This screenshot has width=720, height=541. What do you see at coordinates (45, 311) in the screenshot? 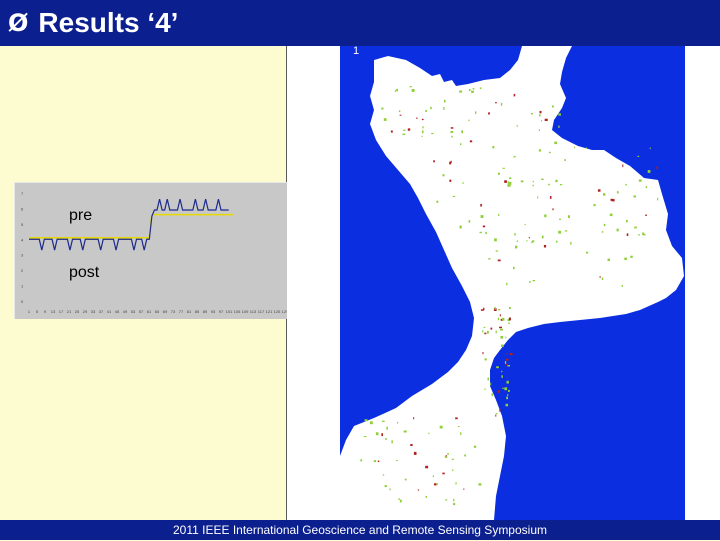
I see `x-tick-label: 9` at bounding box center [45, 311].